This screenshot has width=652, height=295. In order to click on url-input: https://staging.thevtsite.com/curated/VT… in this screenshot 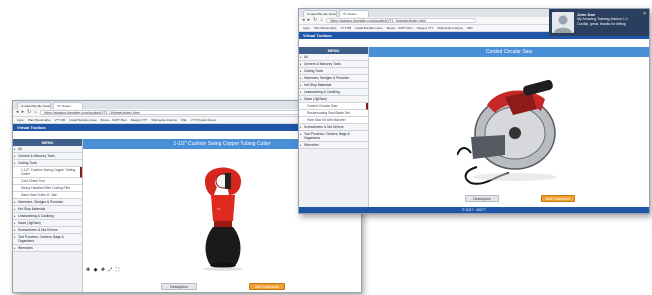, I will do `click(401, 20)`.